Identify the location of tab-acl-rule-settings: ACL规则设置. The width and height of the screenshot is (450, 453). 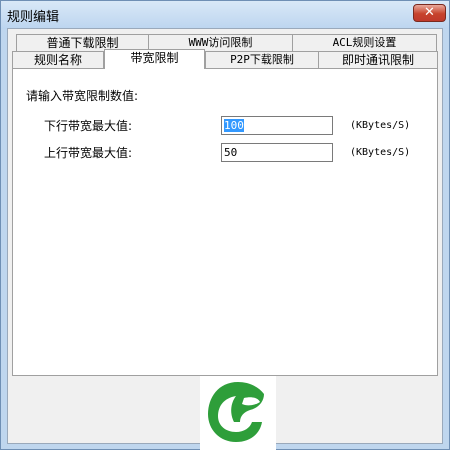
(364, 42).